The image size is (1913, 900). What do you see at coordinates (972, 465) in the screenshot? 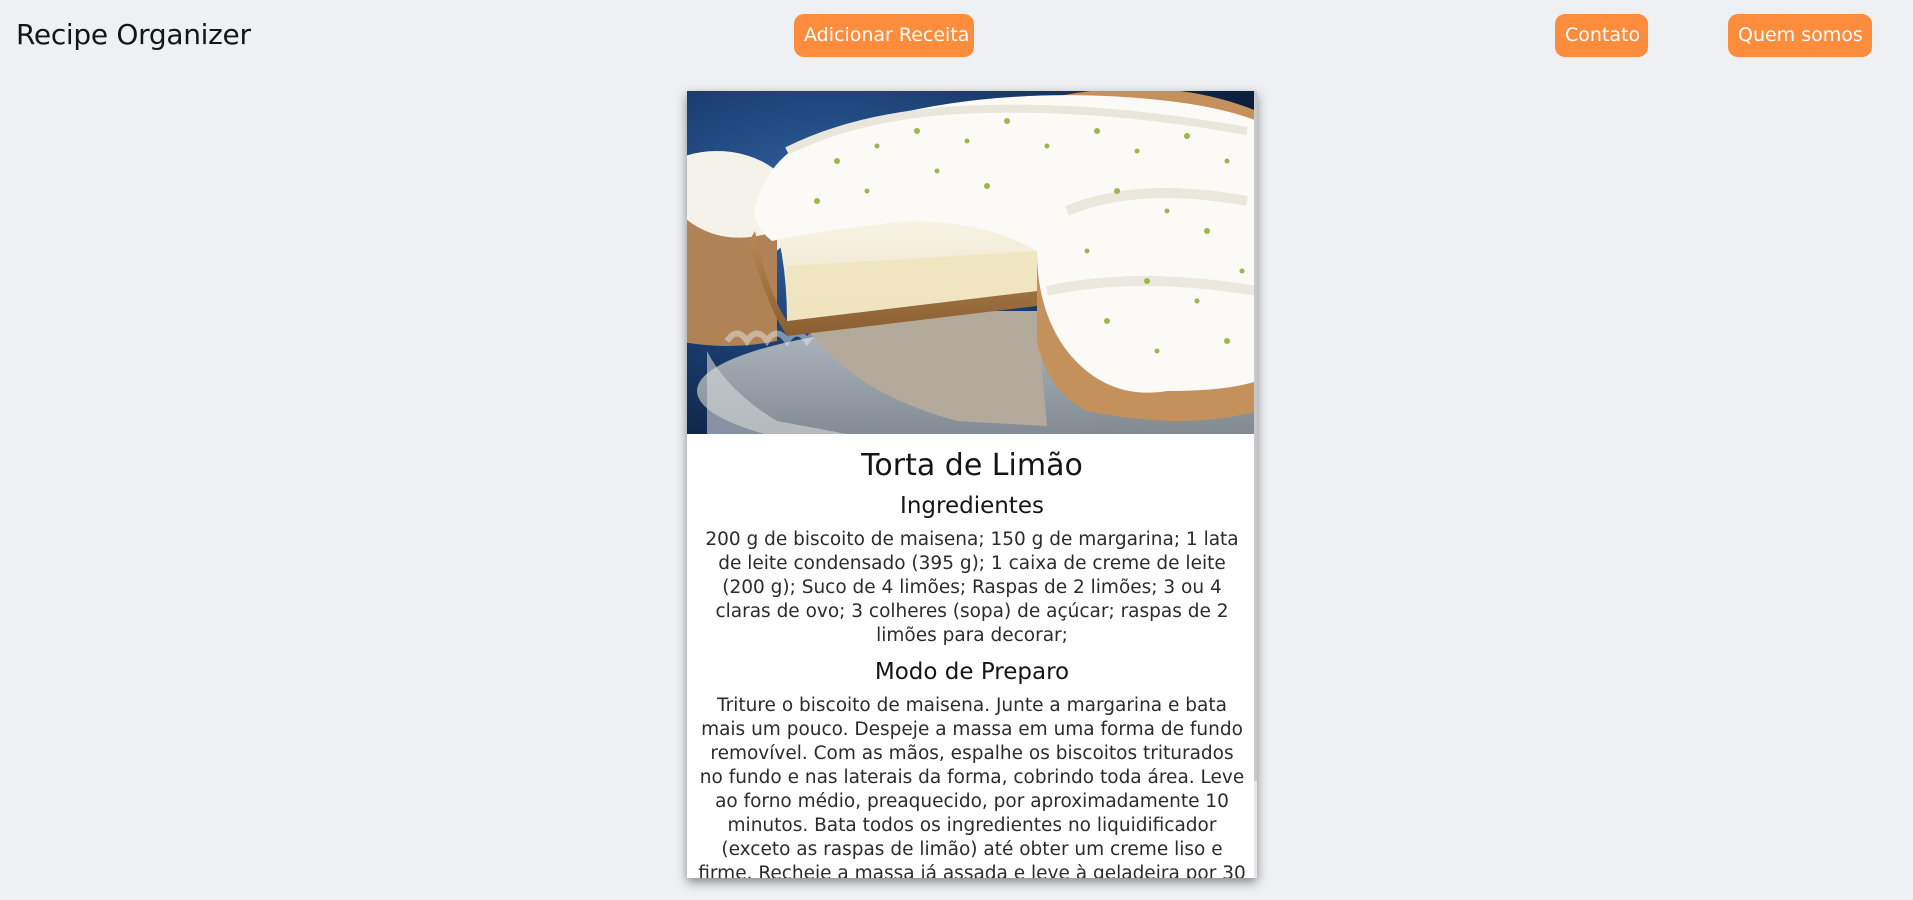
I see `recipe-title: Torta de Limão` at bounding box center [972, 465].